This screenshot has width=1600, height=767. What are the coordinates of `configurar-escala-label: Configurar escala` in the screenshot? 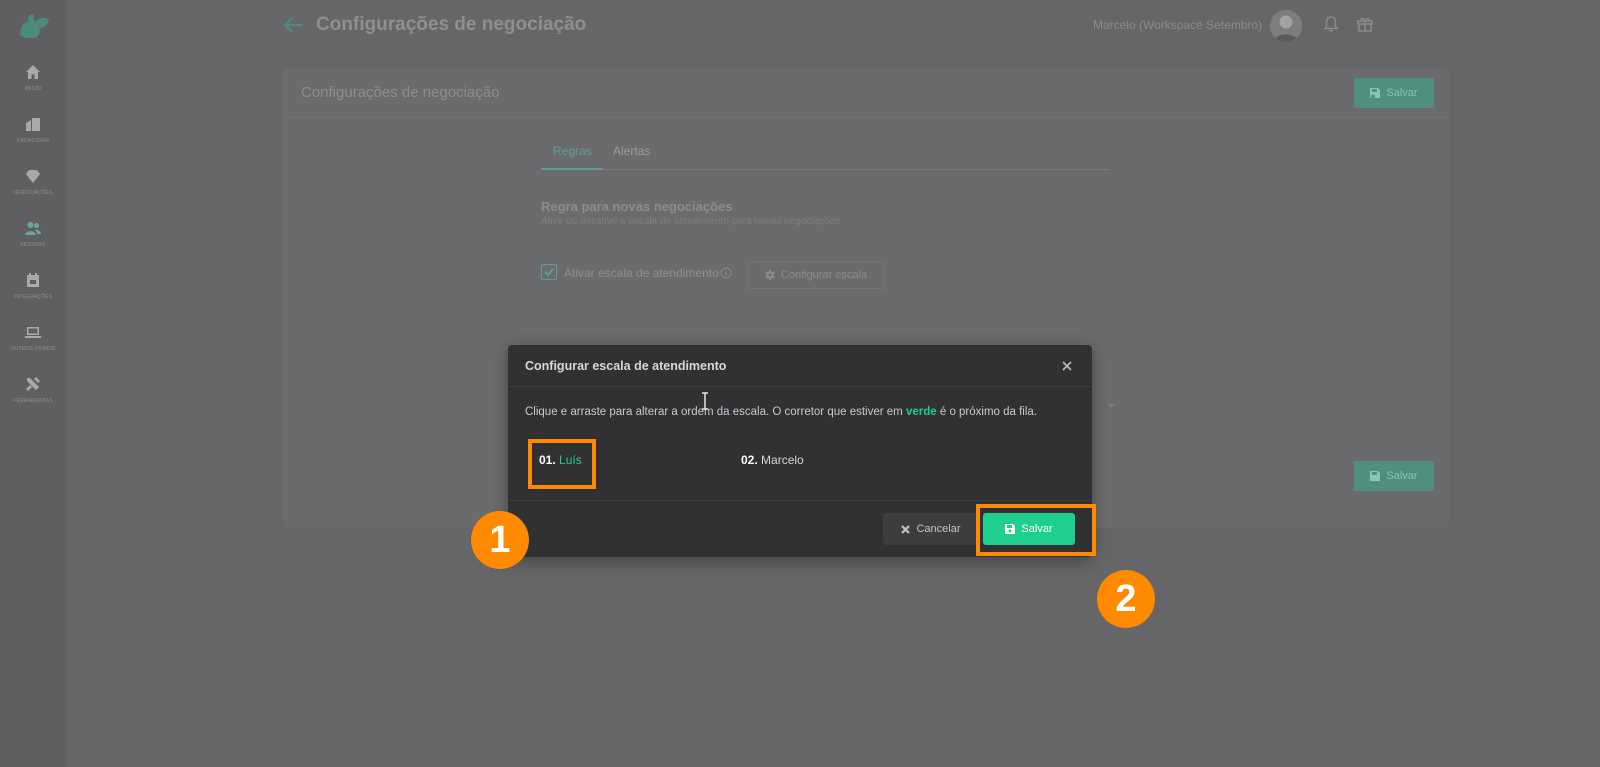 It's located at (824, 275).